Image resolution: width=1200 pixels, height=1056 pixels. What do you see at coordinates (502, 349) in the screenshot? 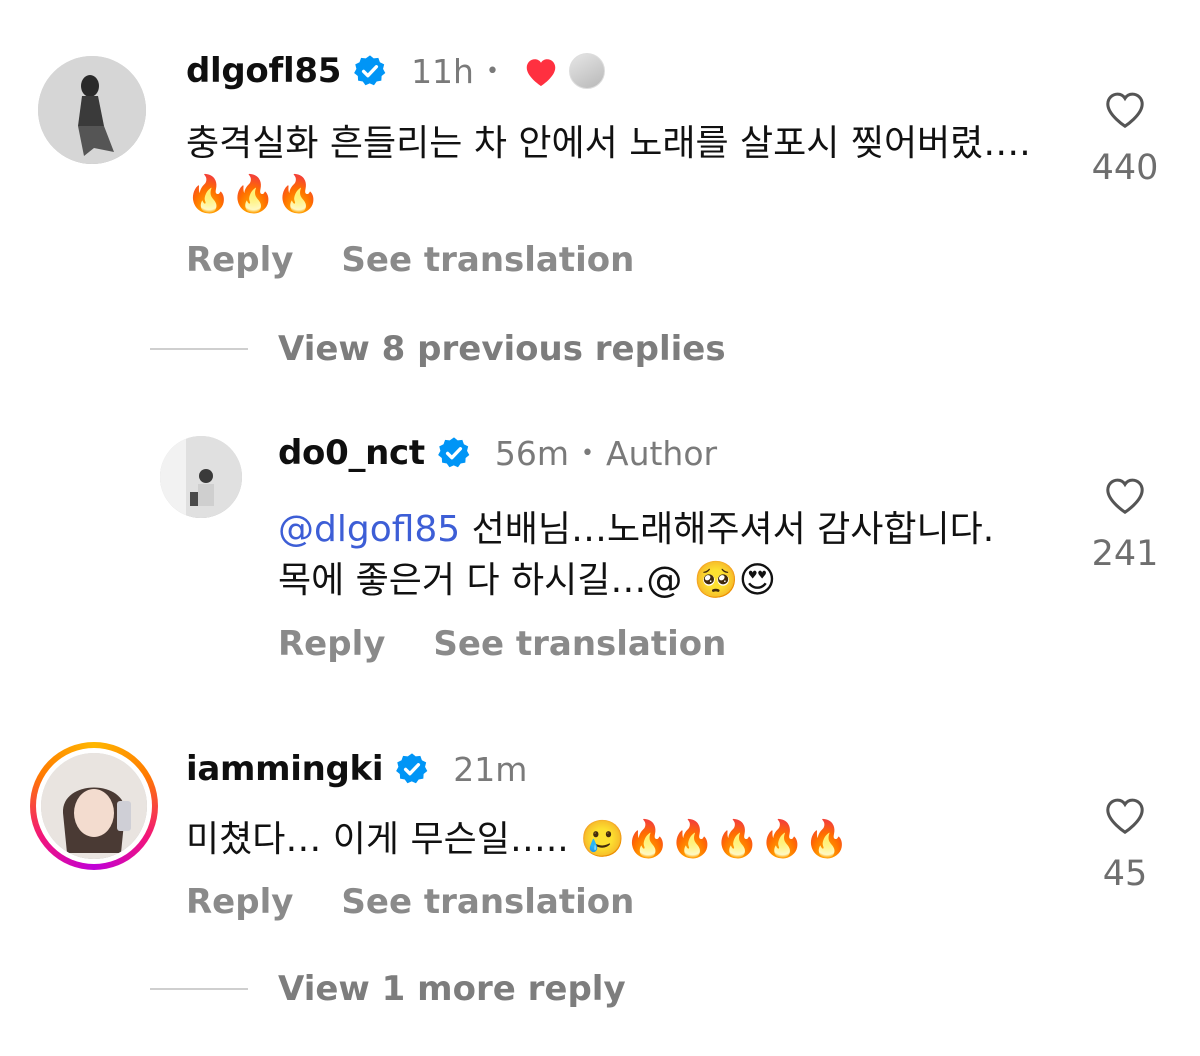
I see `view-previous-replies-label: View 8 previous replies` at bounding box center [502, 349].